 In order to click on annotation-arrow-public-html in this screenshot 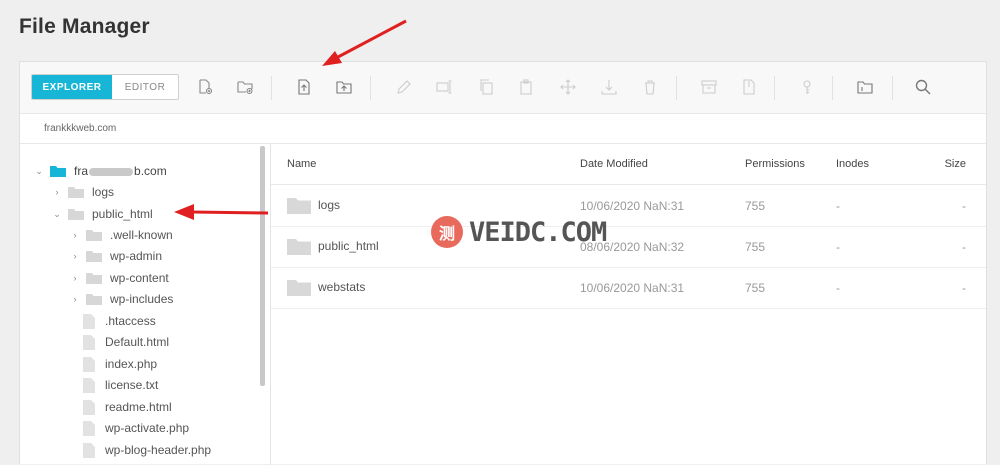, I will do `click(221, 212)`.